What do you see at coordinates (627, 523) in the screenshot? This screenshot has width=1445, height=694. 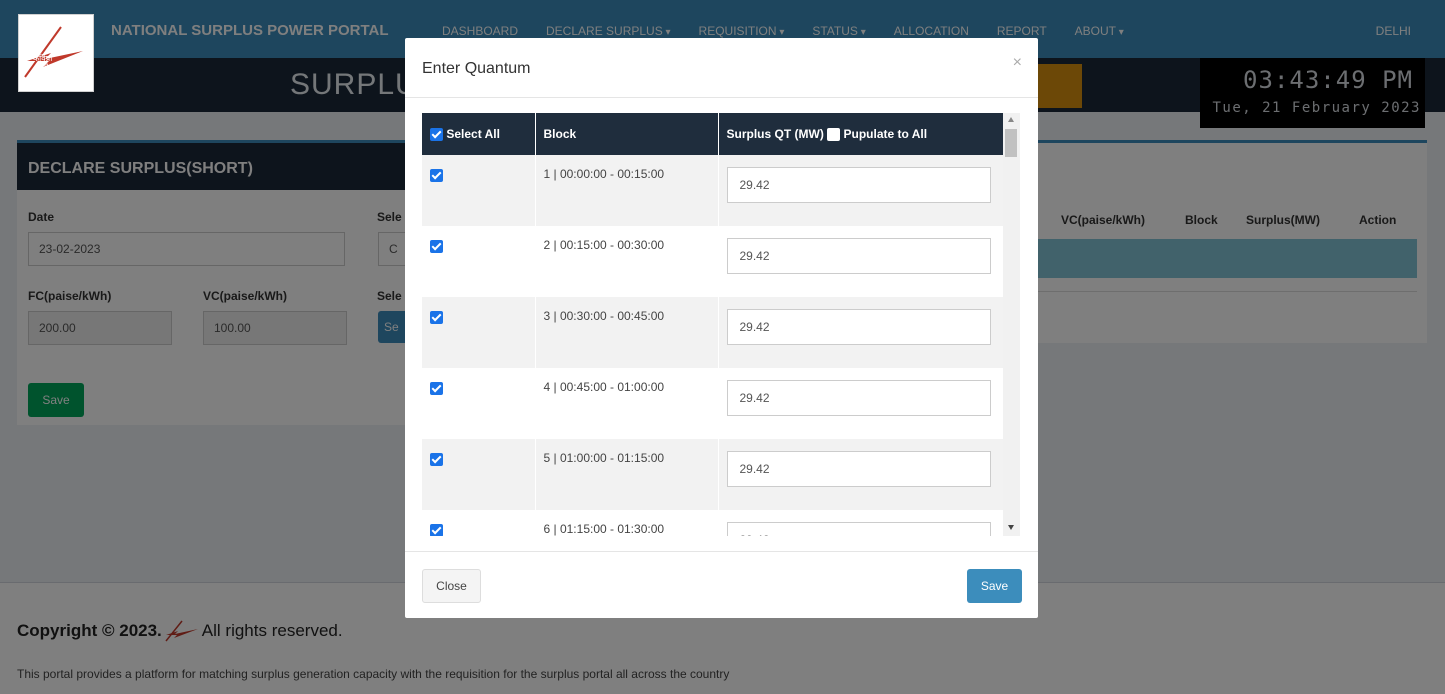 I see `block-label: 6 | 01:15:00 - 01:30:00` at bounding box center [627, 523].